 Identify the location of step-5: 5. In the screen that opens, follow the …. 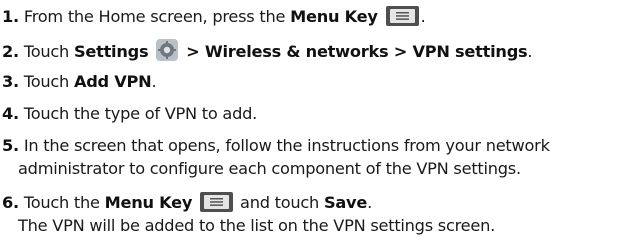
(276, 146).